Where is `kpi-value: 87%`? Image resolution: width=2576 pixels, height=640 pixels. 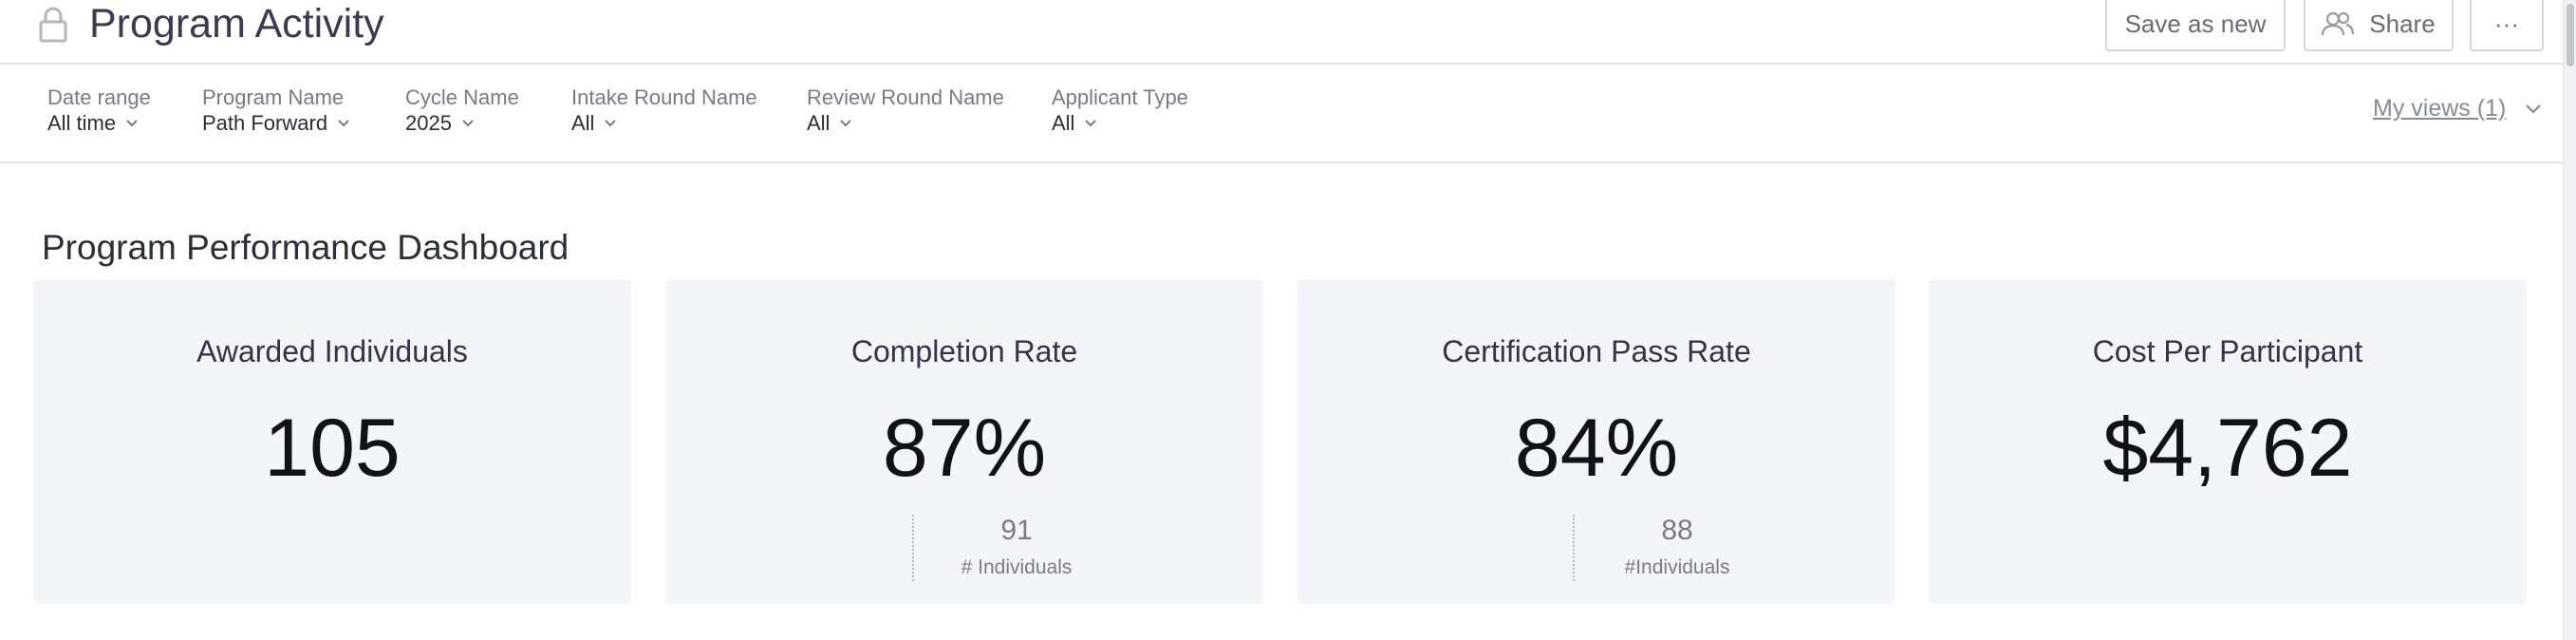 kpi-value: 87% is located at coordinates (964, 449).